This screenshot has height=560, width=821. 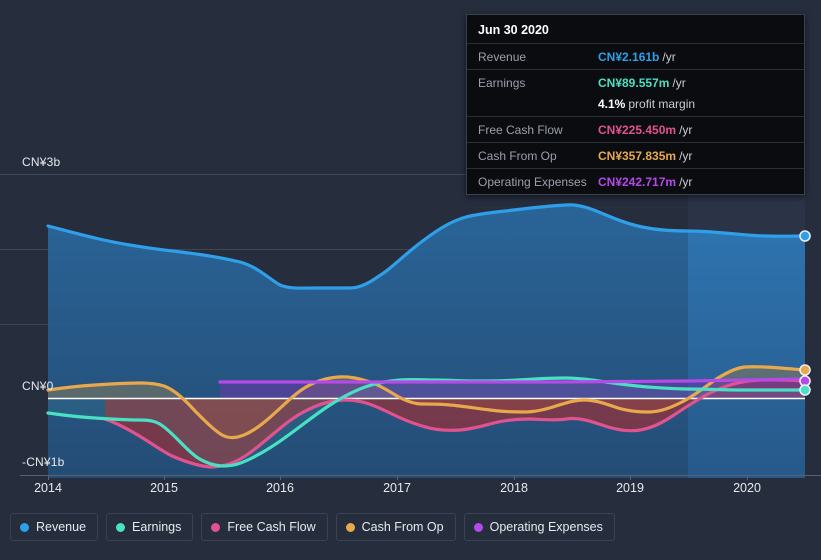 I want to click on legend-item-cash-from-op: Cash From Op, so click(x=395, y=527).